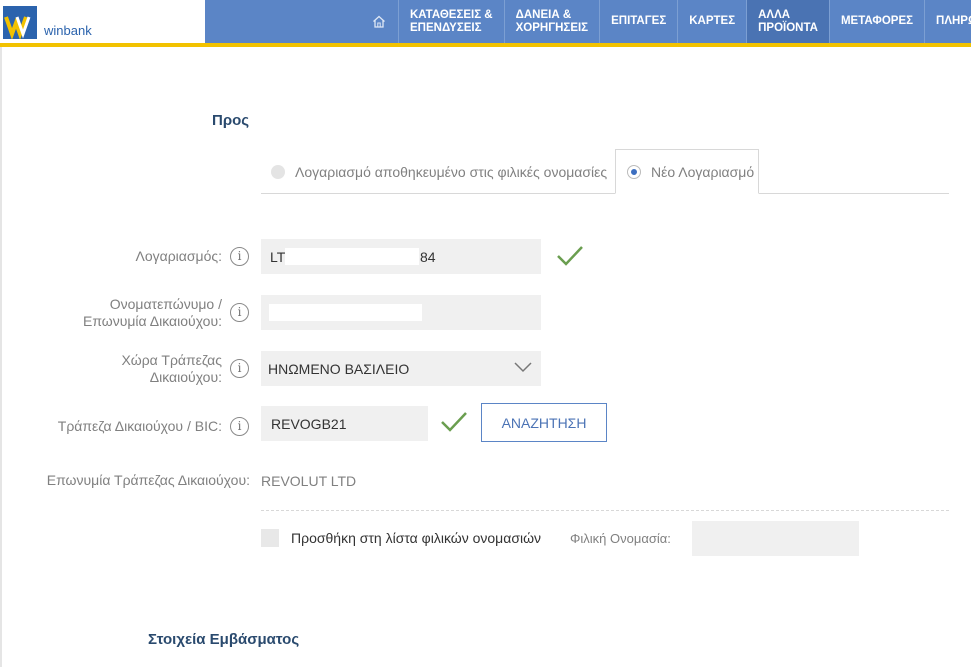 This screenshot has height=667, width=971. I want to click on form-divider, so click(605, 510).